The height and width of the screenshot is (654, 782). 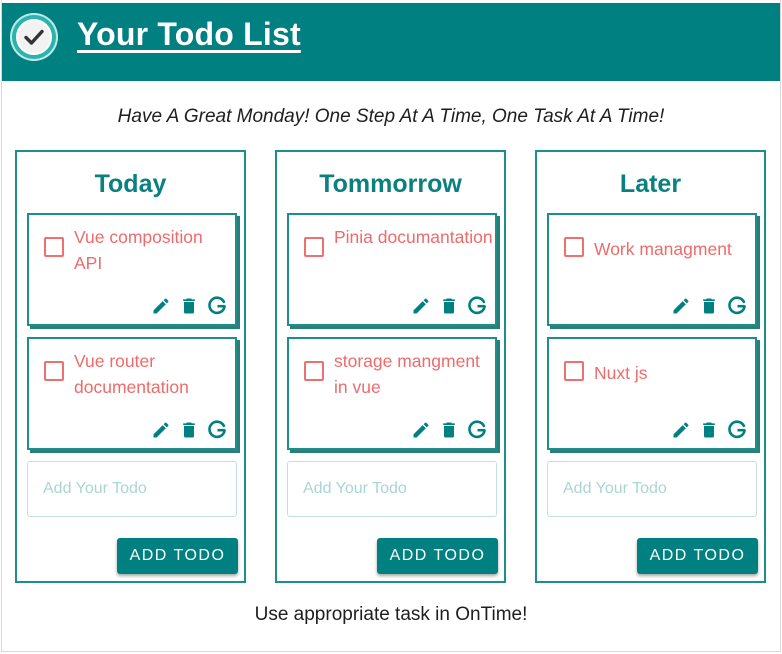 What do you see at coordinates (138, 250) in the screenshot?
I see `todo-text: Vue composition API` at bounding box center [138, 250].